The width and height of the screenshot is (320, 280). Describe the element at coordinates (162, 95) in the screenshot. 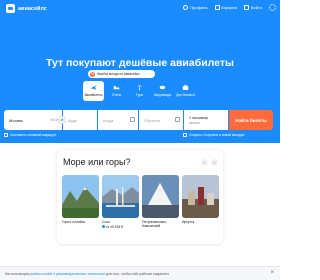

I see `tab-food-label: Шаурмизды` at that location.